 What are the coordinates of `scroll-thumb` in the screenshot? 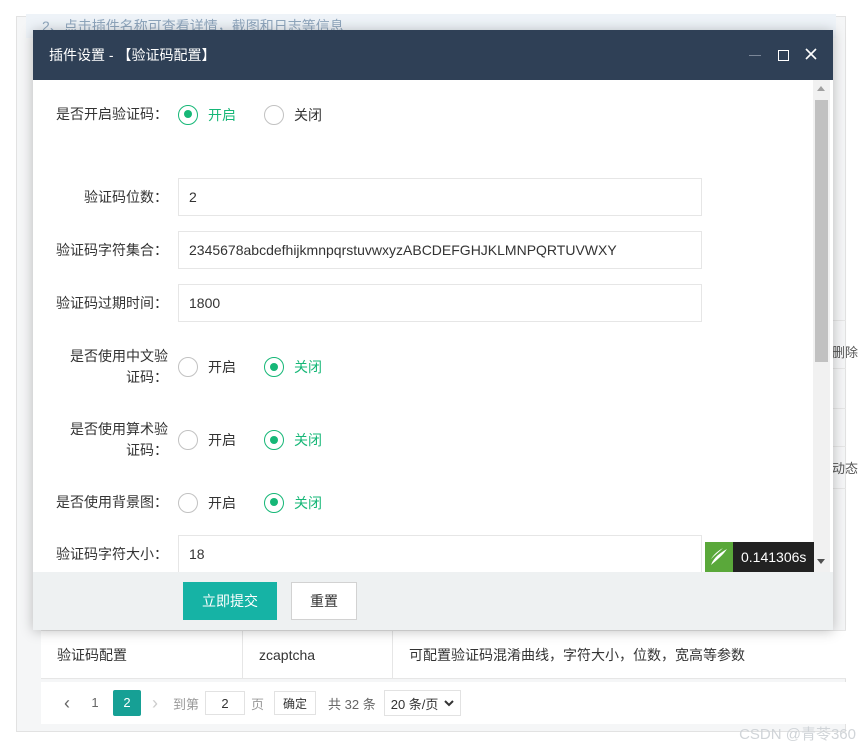 It's located at (821, 231).